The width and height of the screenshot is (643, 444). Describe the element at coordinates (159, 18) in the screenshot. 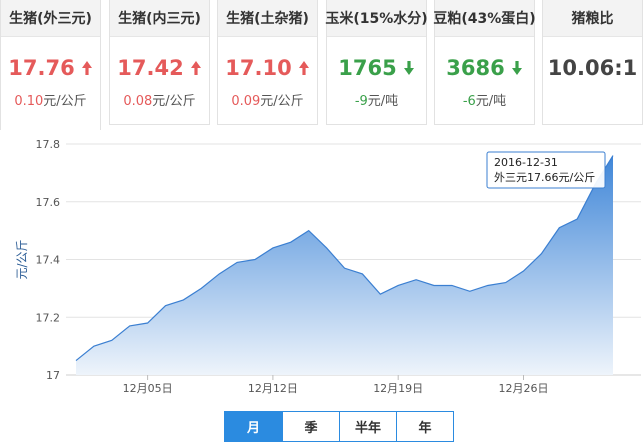

I see `card-title: 生猪(内三元)` at that location.